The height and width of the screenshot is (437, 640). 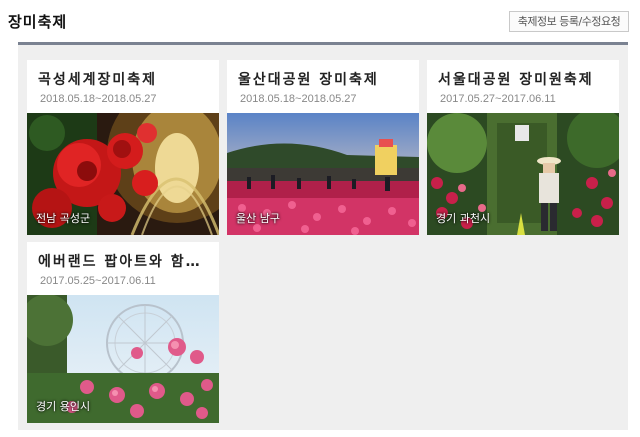 I want to click on festival-location: 경기 과천시, so click(x=463, y=218).